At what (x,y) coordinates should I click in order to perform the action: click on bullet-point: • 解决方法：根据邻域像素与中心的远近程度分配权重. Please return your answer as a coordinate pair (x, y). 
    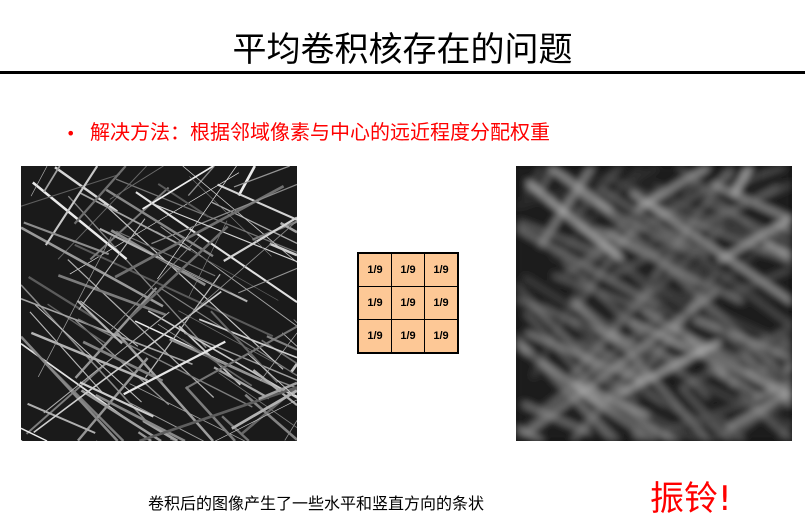
    Looking at the image, I should click on (308, 133).